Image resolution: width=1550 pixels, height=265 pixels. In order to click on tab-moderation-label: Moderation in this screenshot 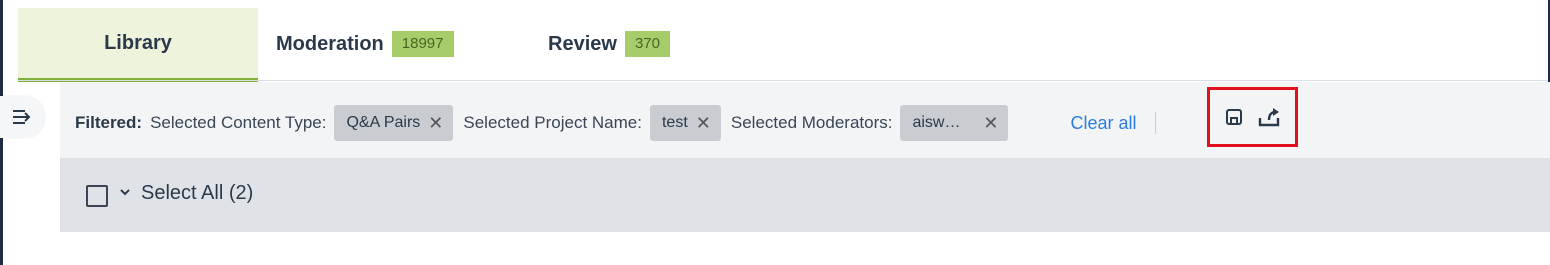, I will do `click(330, 43)`.